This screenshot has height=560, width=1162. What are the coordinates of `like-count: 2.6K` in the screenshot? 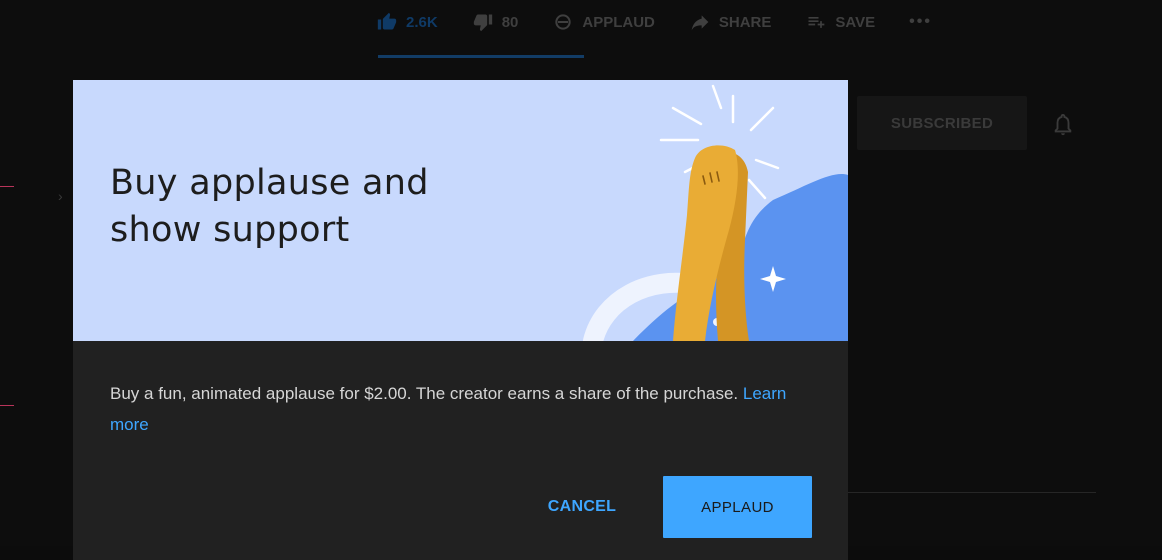 It's located at (422, 22).